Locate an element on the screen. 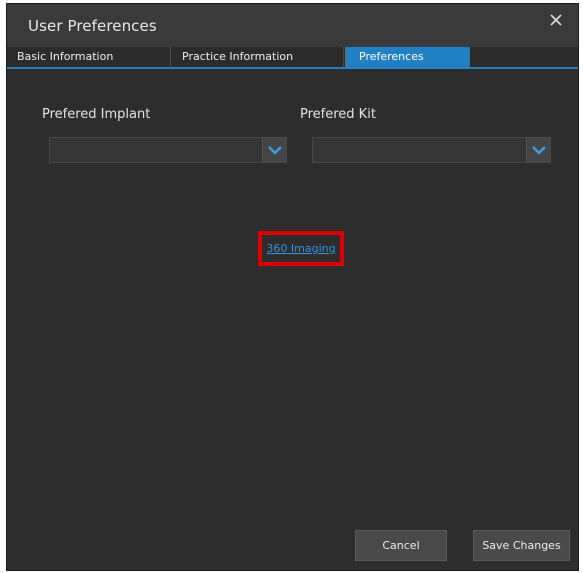  tab-practice-information: Practice Information is located at coordinates (257, 57).